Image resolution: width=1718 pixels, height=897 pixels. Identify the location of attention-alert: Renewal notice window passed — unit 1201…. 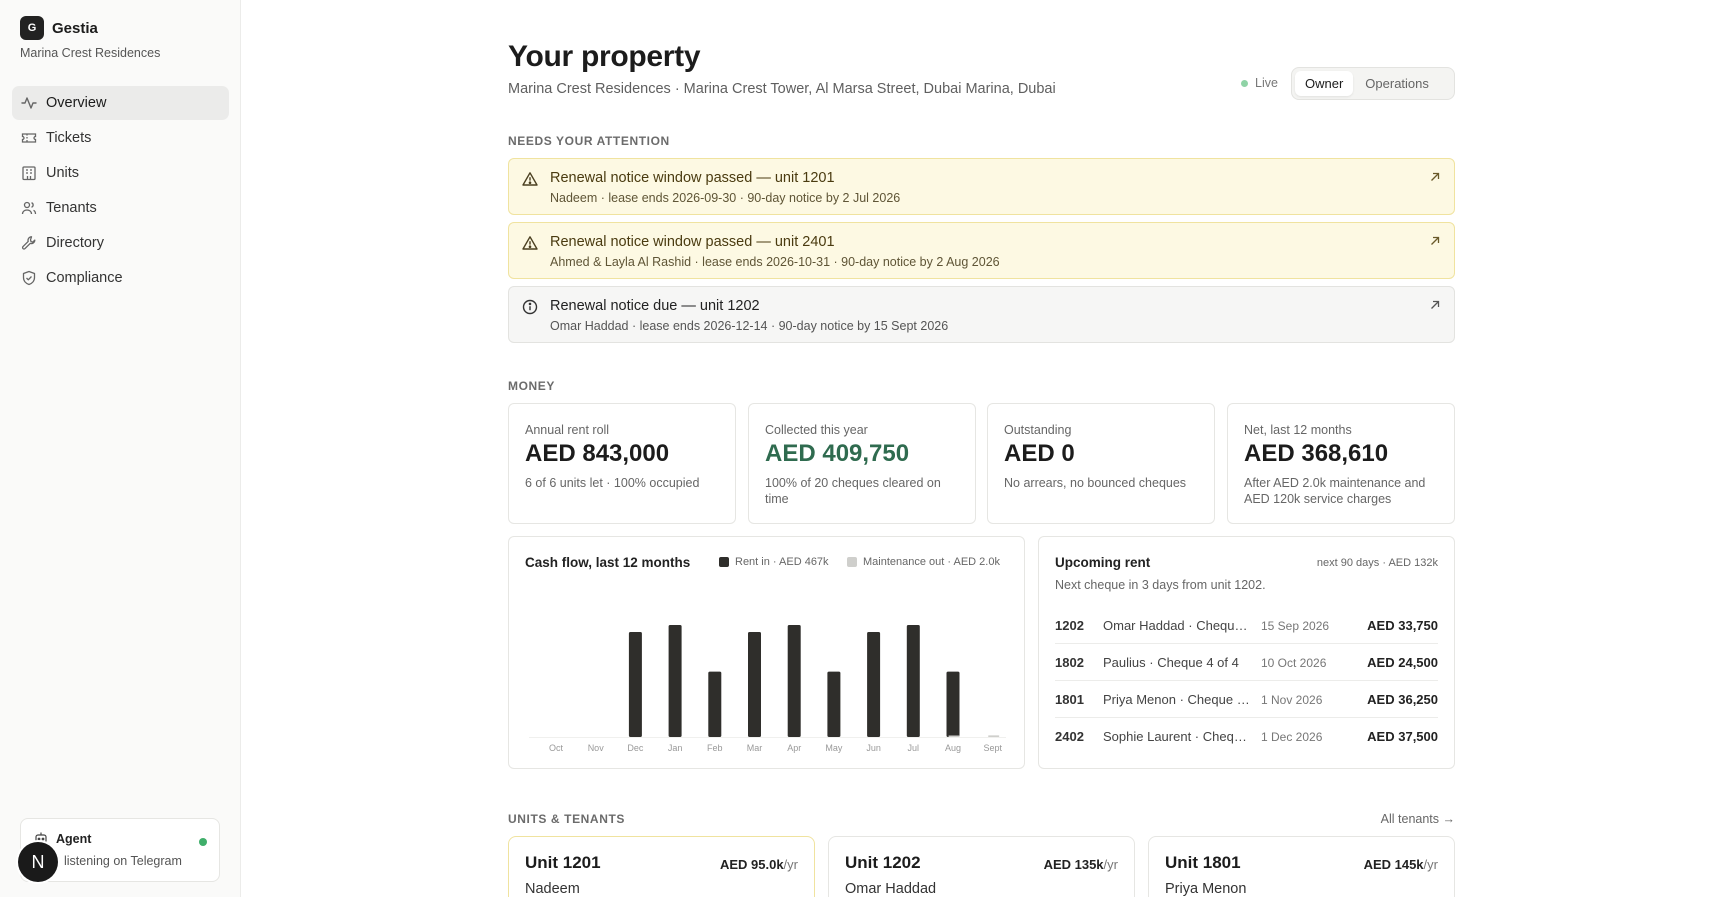
(981, 186).